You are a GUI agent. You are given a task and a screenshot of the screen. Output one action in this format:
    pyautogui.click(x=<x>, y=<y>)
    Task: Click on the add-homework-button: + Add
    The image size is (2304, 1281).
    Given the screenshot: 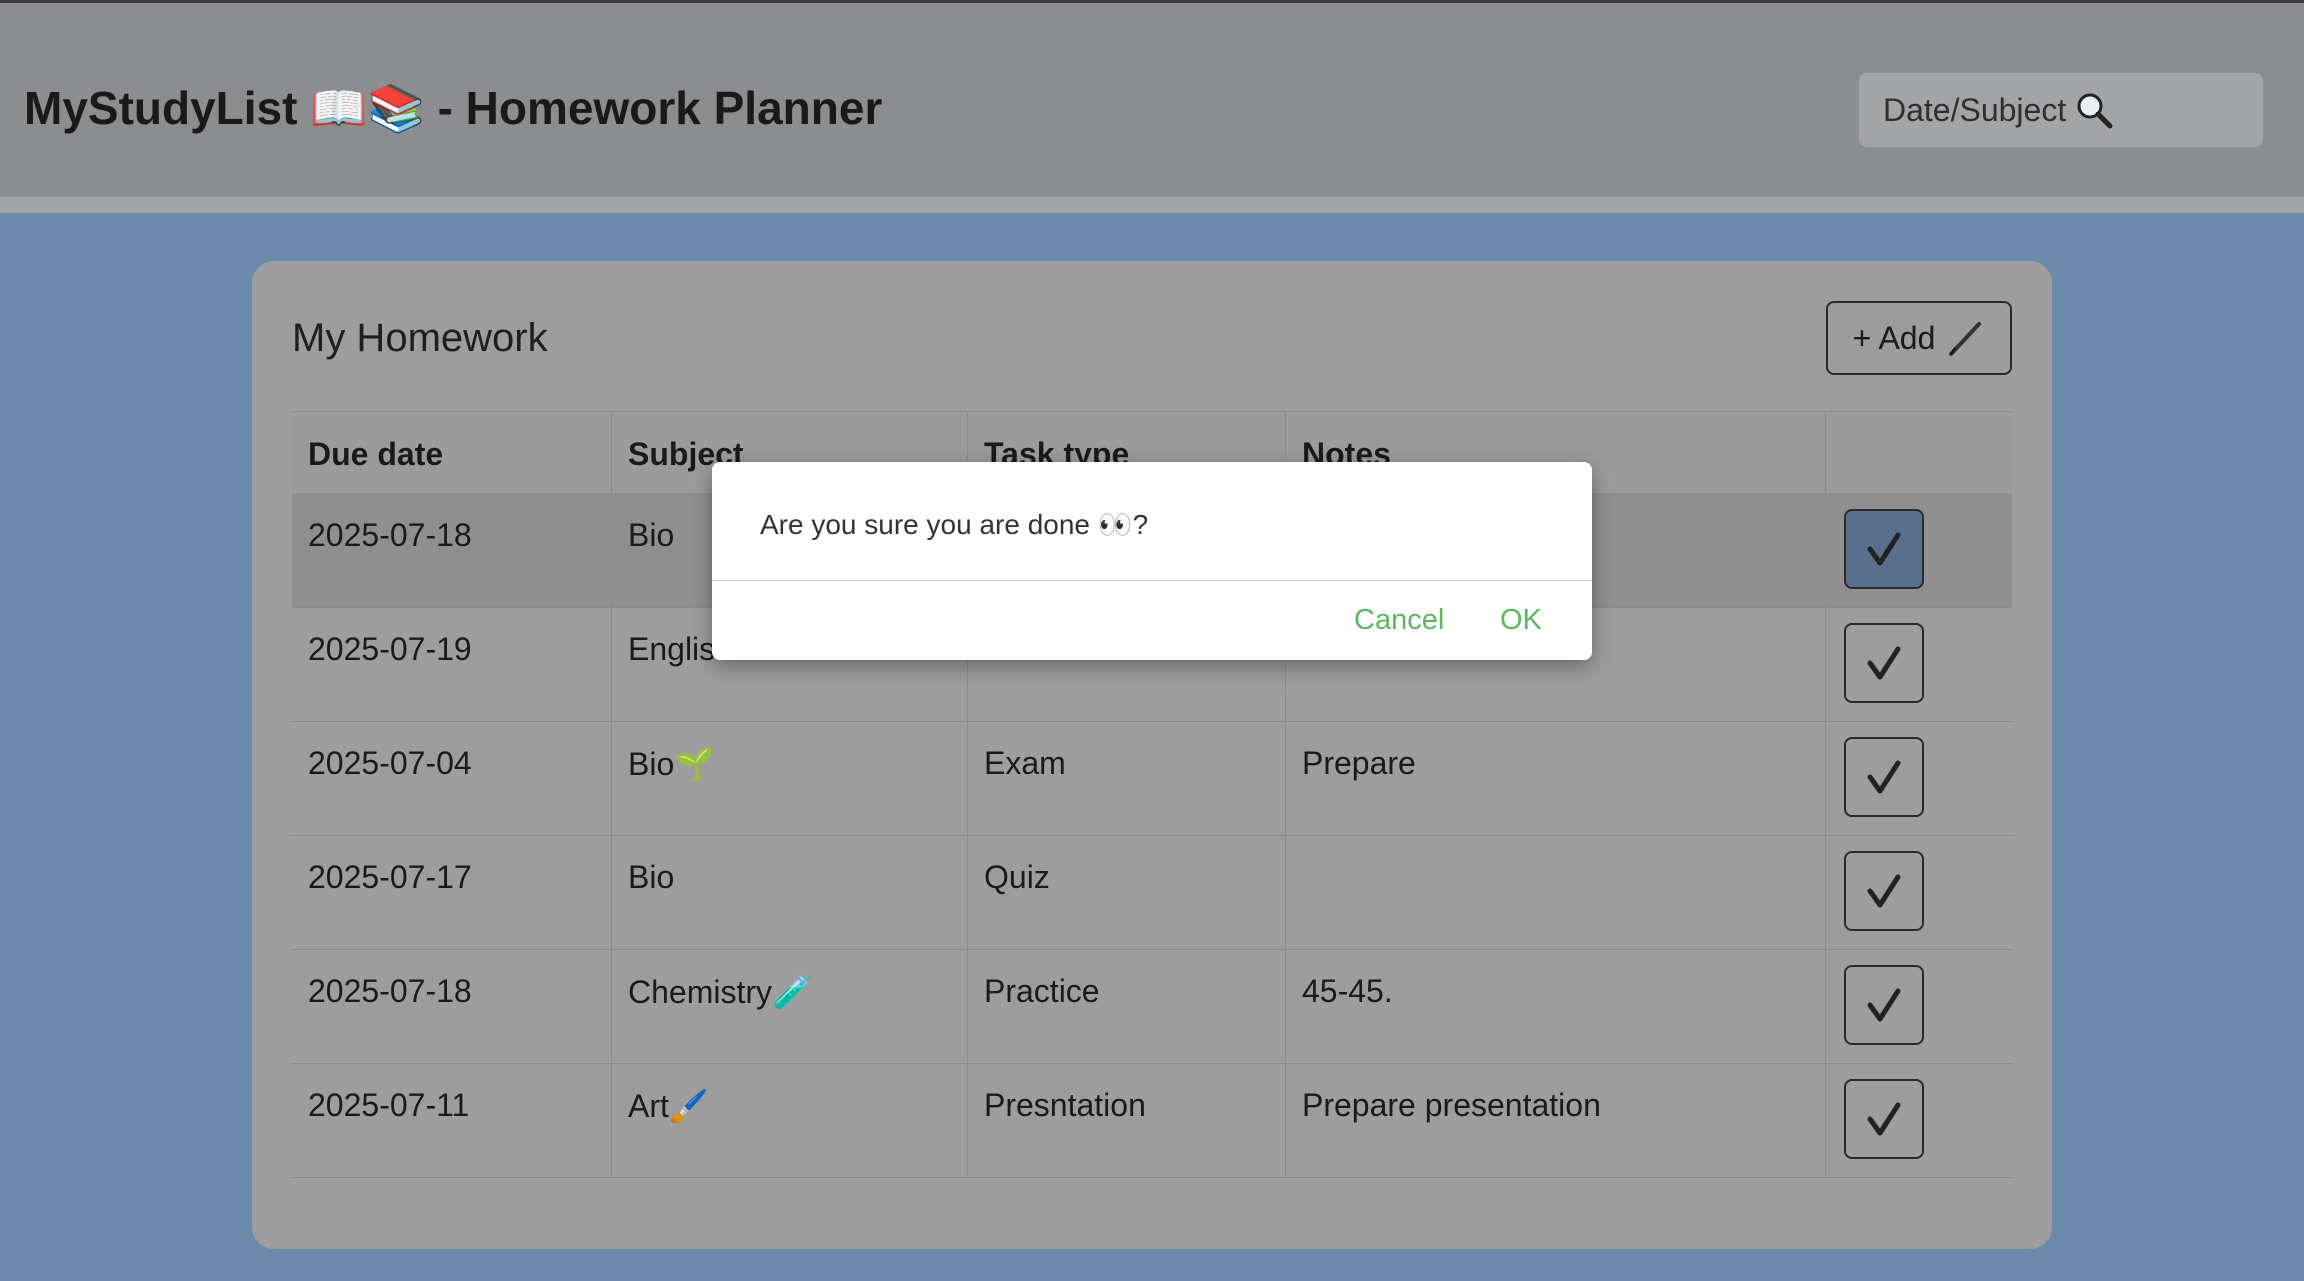 What is the action you would take?
    pyautogui.click(x=1919, y=338)
    